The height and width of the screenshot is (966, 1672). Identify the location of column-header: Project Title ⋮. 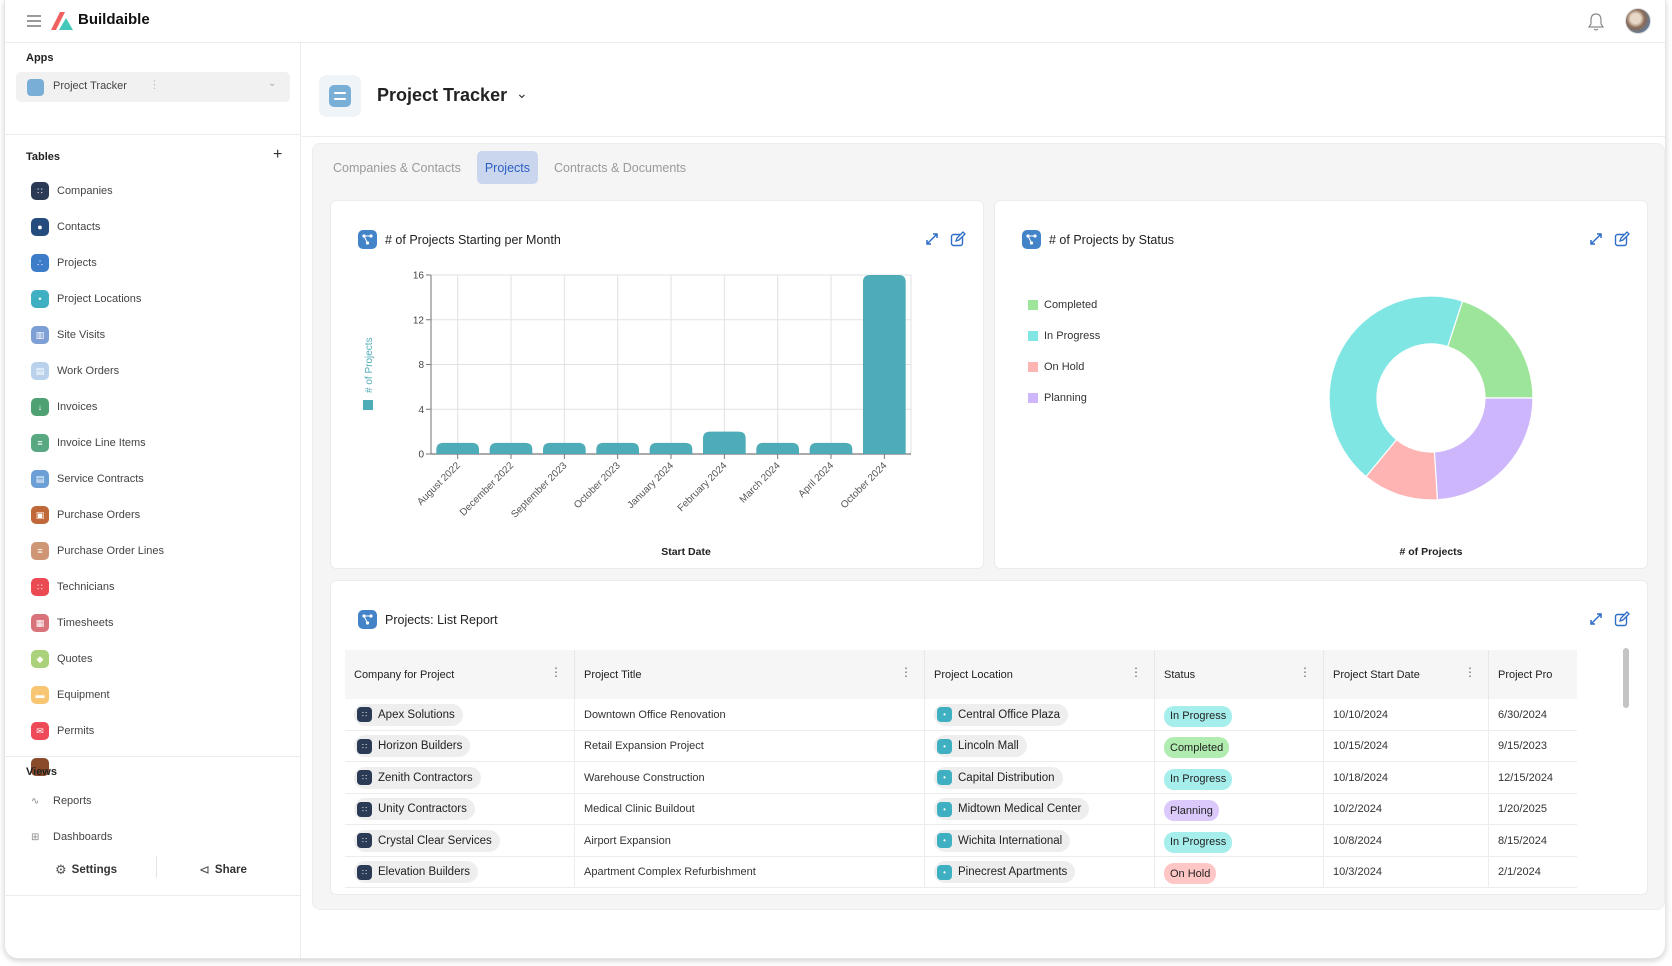
(750, 674).